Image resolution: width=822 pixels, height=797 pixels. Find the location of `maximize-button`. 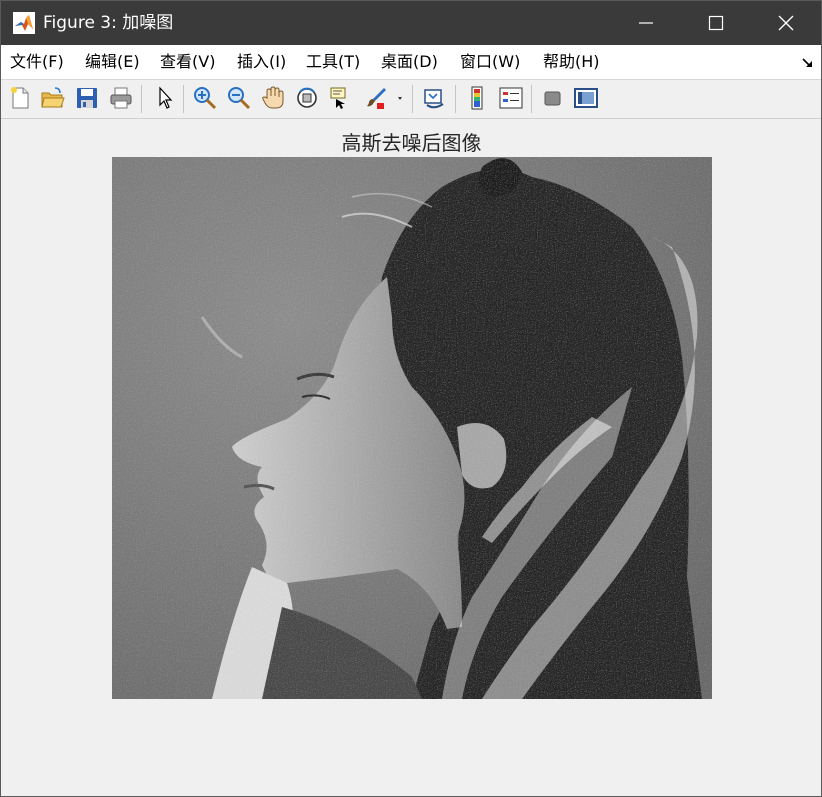

maximize-button is located at coordinates (716, 23).